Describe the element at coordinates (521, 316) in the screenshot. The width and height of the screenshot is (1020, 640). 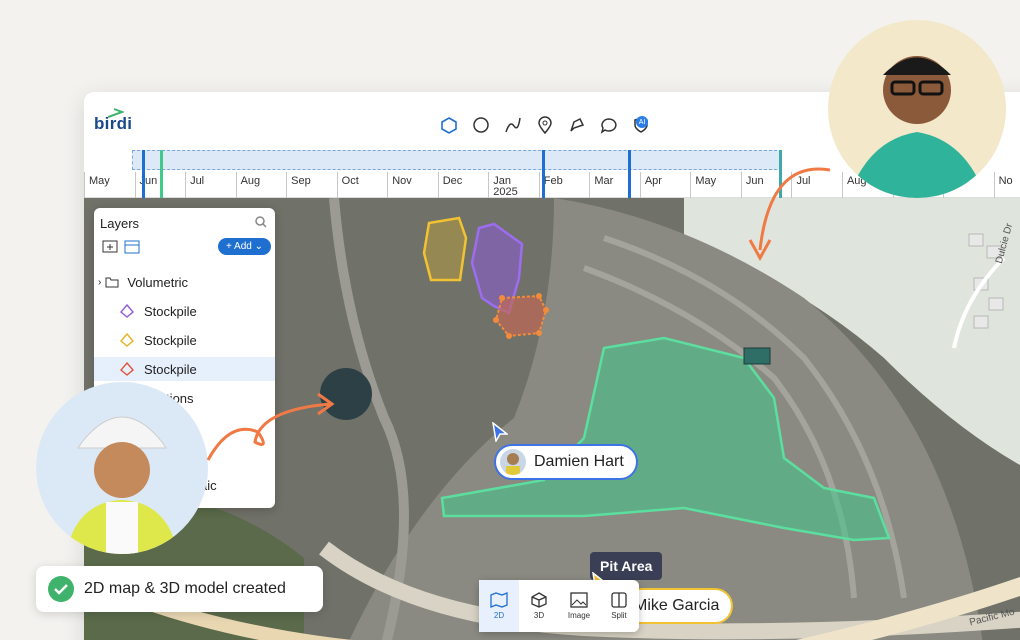
I see `stockpile-orange` at that location.